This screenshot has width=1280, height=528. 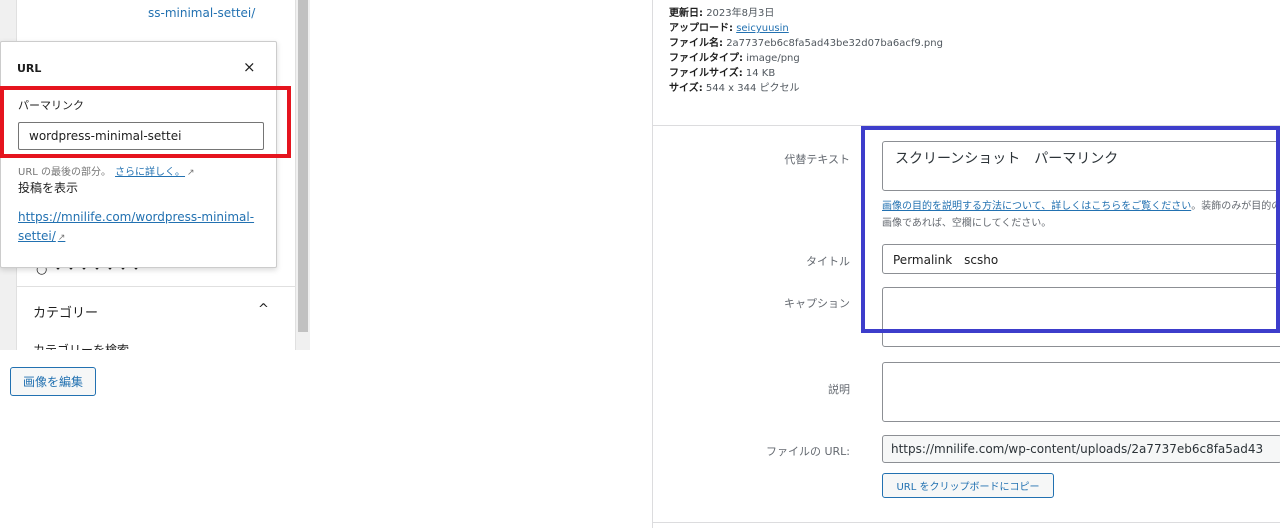 What do you see at coordinates (48, 188) in the screenshot?
I see `view-post-label: 投稿を表示` at bounding box center [48, 188].